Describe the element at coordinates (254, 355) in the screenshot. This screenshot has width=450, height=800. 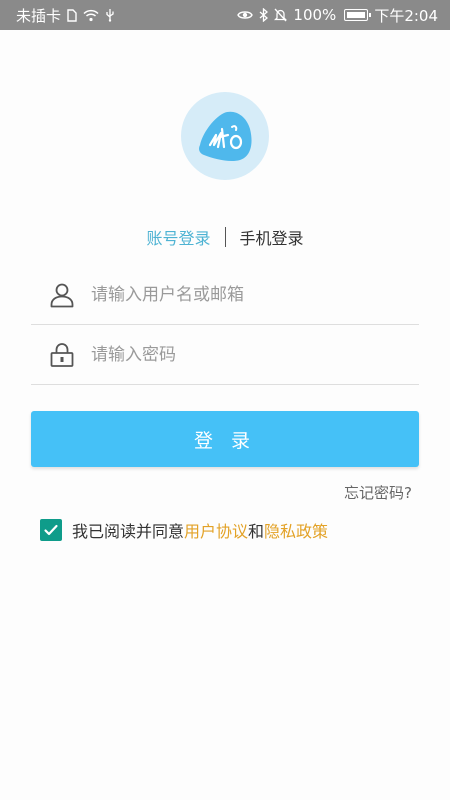
I see `password-input` at that location.